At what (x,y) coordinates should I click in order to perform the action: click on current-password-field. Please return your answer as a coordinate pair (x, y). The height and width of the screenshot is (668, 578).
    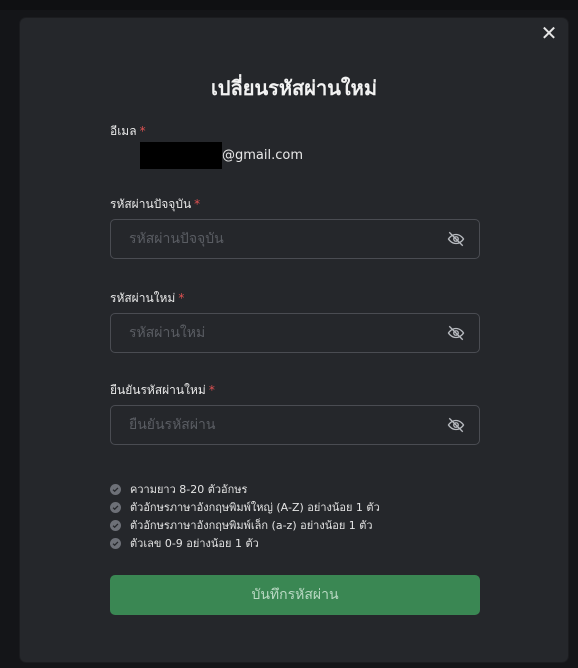
    Looking at the image, I should click on (295, 239).